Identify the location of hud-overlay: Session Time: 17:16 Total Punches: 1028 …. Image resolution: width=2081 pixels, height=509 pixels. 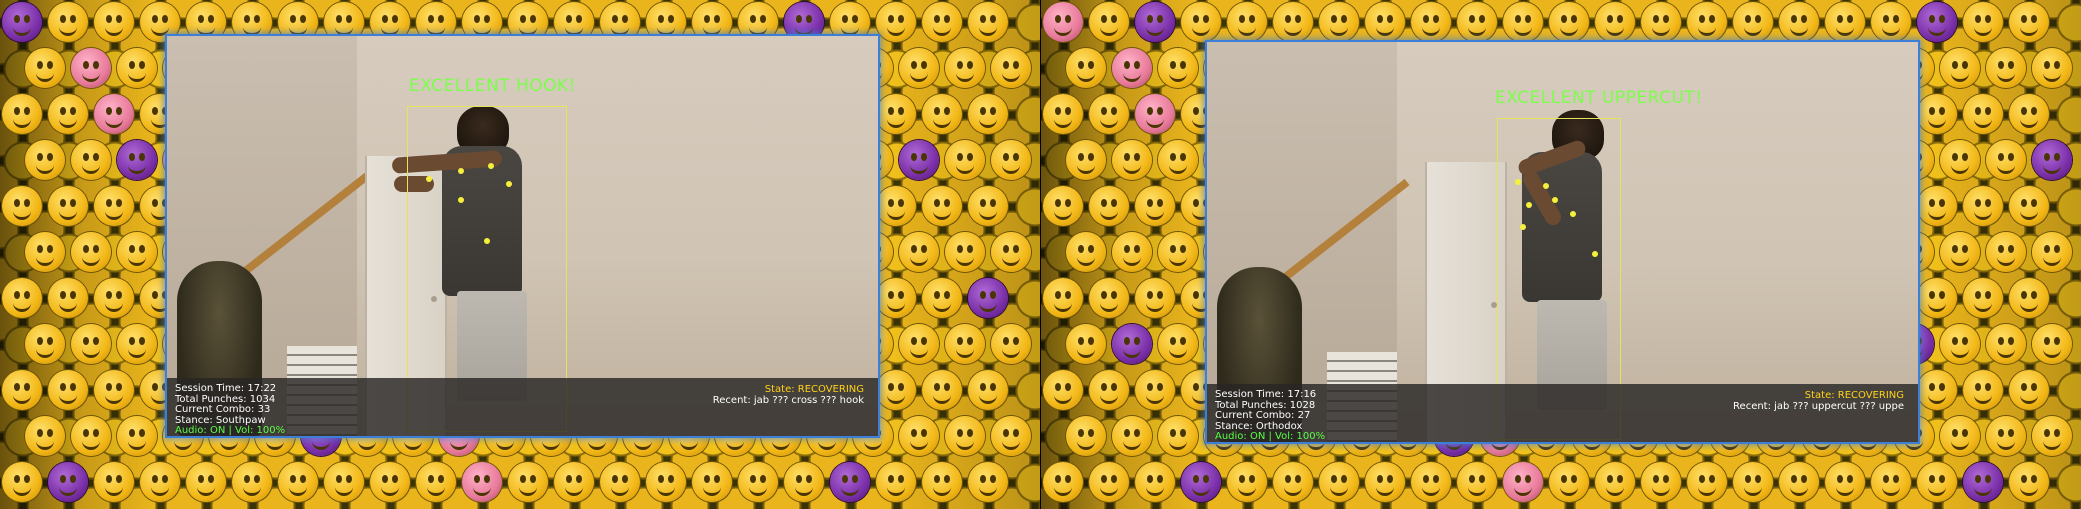
(1562, 413).